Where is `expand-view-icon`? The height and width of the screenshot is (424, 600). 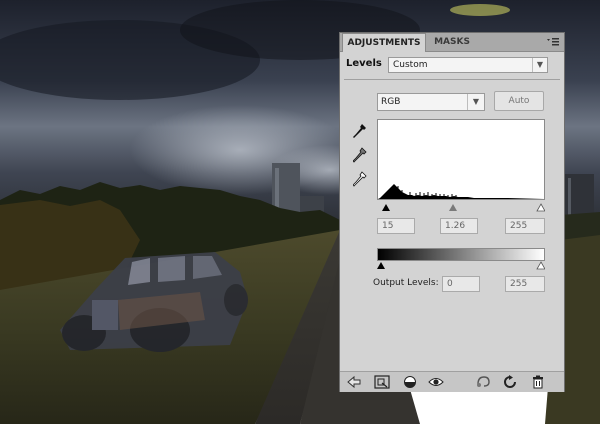
expand-view-icon is located at coordinates (382, 382).